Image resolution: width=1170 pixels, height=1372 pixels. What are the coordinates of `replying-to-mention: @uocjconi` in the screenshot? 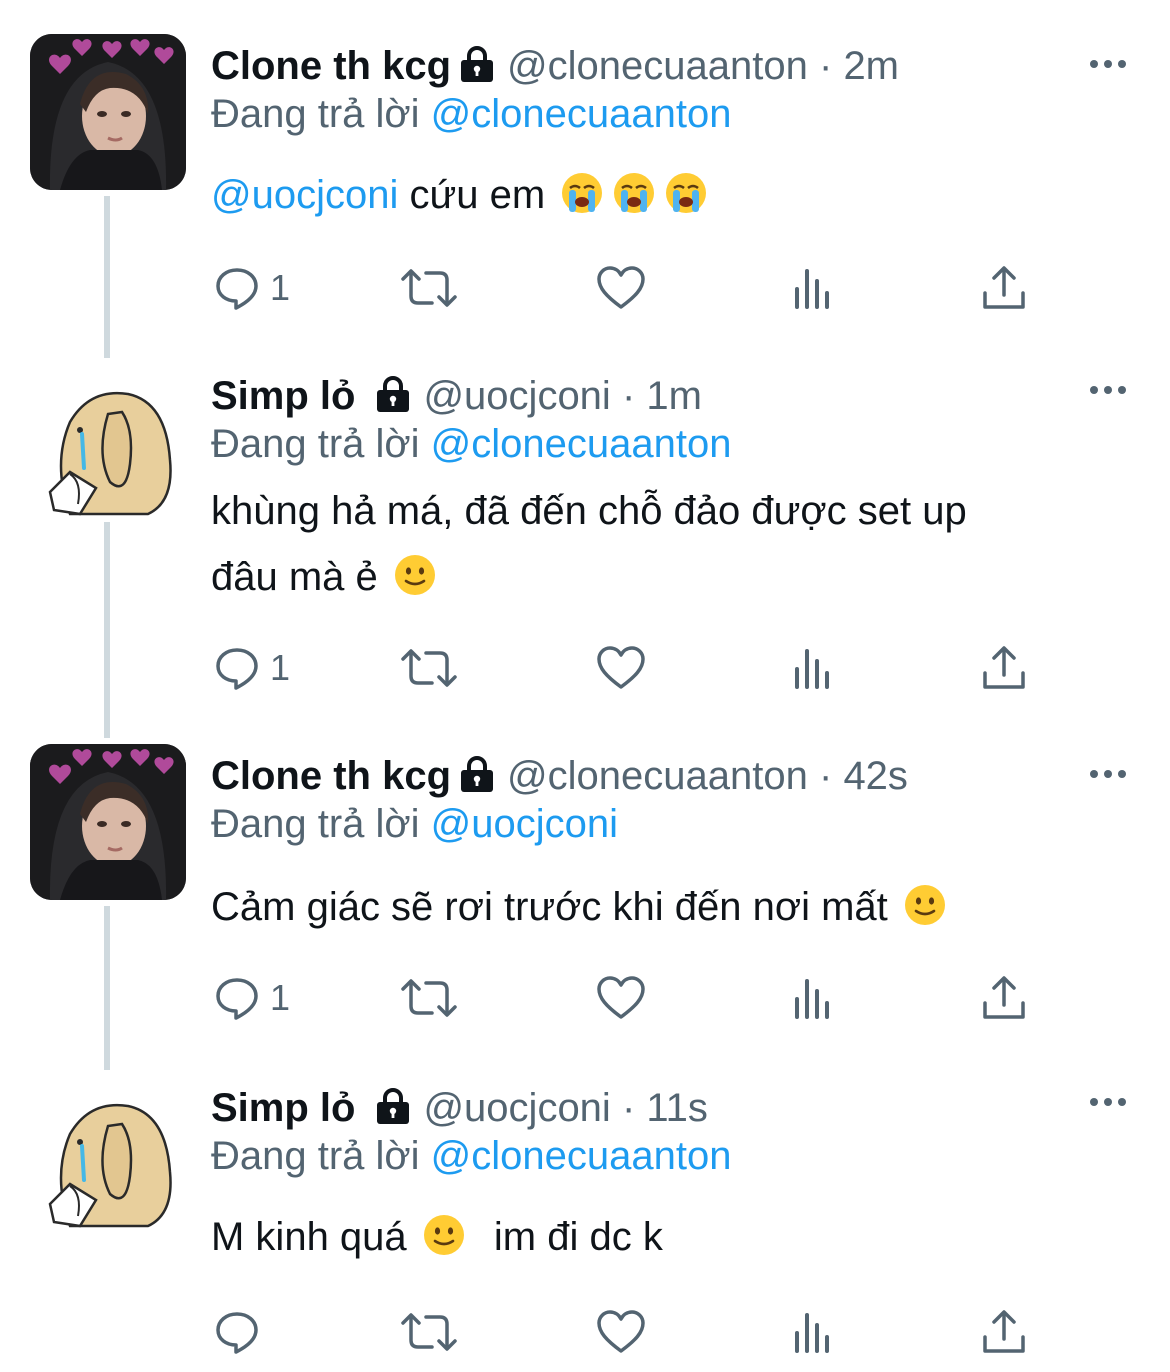 It's located at (524, 824).